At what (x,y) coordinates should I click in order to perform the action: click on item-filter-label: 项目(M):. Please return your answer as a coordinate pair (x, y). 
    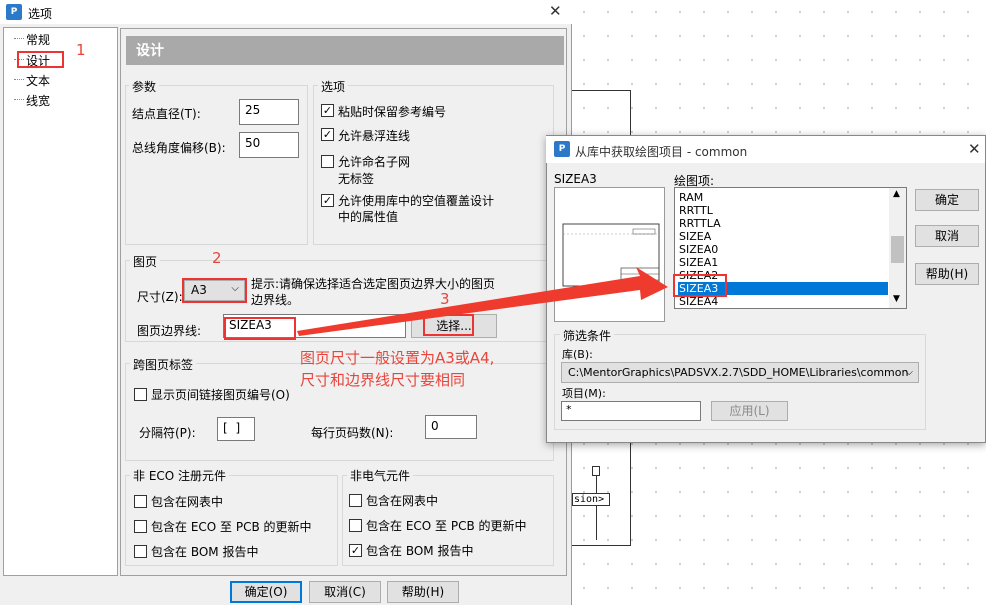
    Looking at the image, I should click on (584, 393).